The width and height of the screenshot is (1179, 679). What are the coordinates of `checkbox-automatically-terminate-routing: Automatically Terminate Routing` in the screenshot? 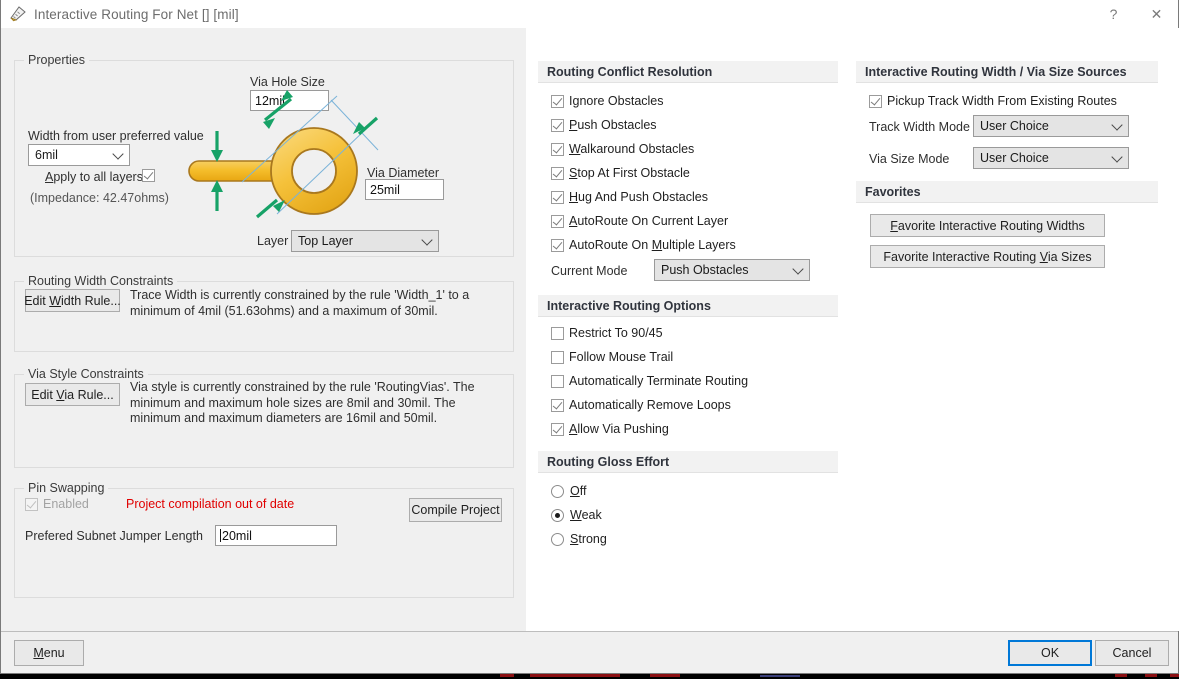 It's located at (649, 381).